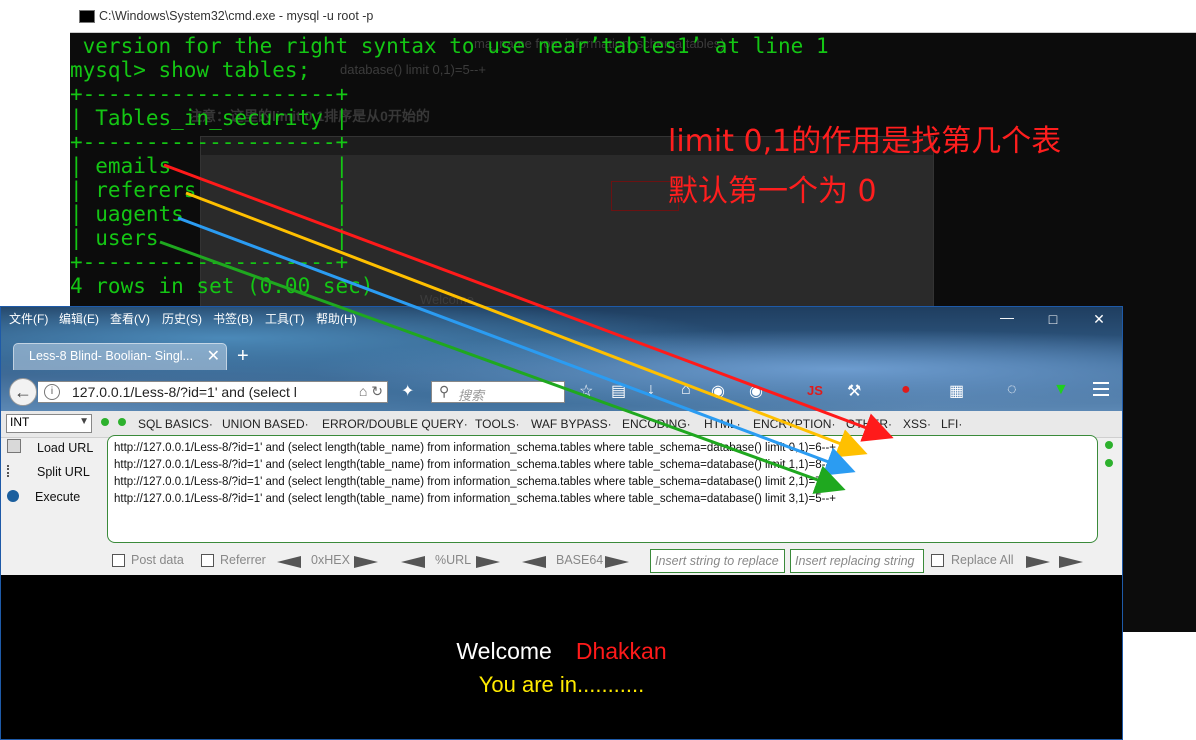  What do you see at coordinates (717, 561) in the screenshot?
I see `replace-string-input: Insert string to replace` at bounding box center [717, 561].